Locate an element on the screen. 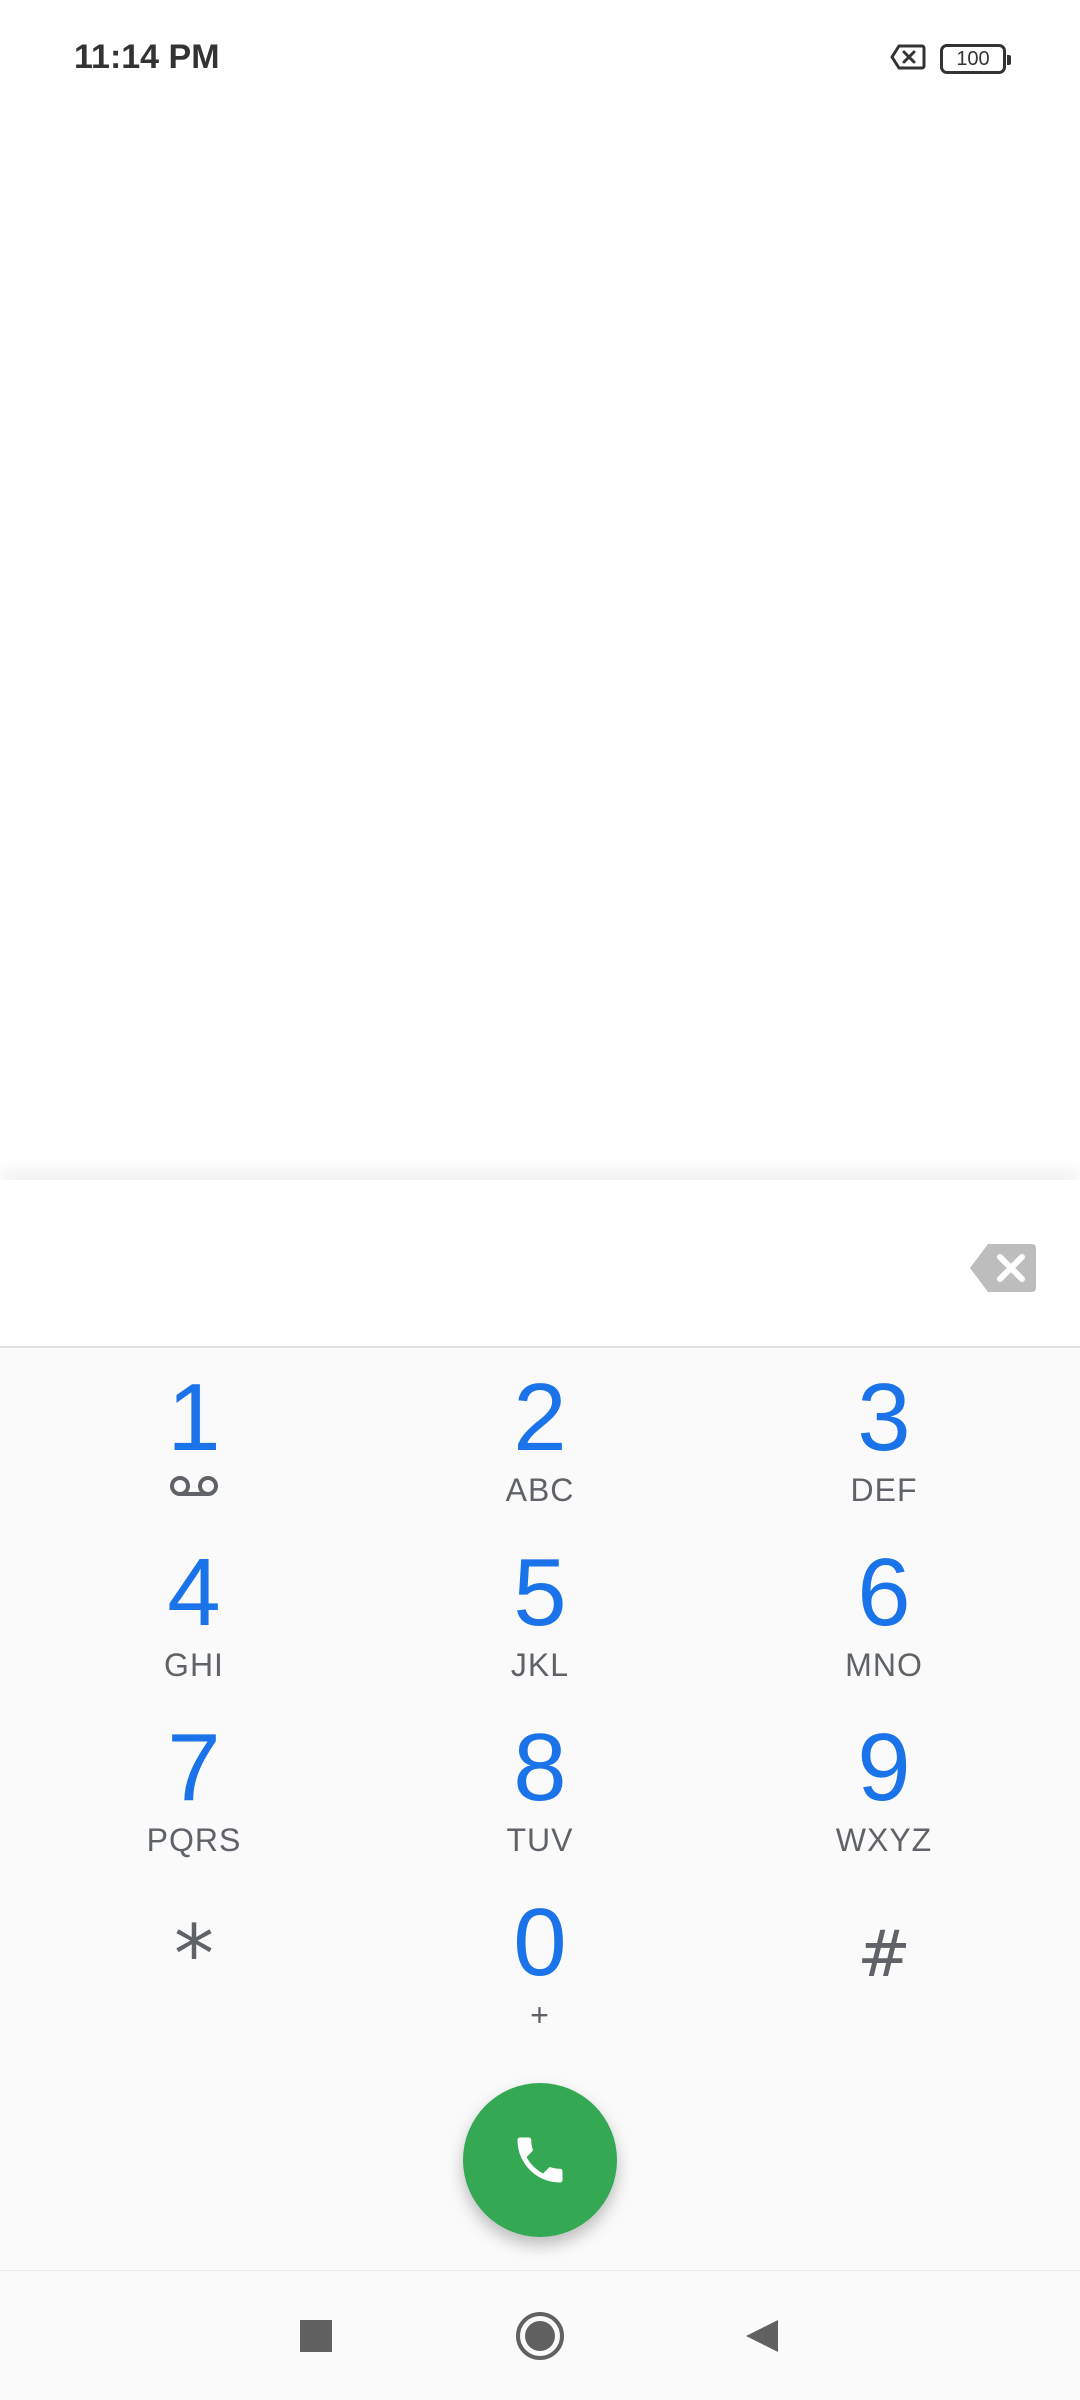  voicemail-icon is located at coordinates (194, 1488).